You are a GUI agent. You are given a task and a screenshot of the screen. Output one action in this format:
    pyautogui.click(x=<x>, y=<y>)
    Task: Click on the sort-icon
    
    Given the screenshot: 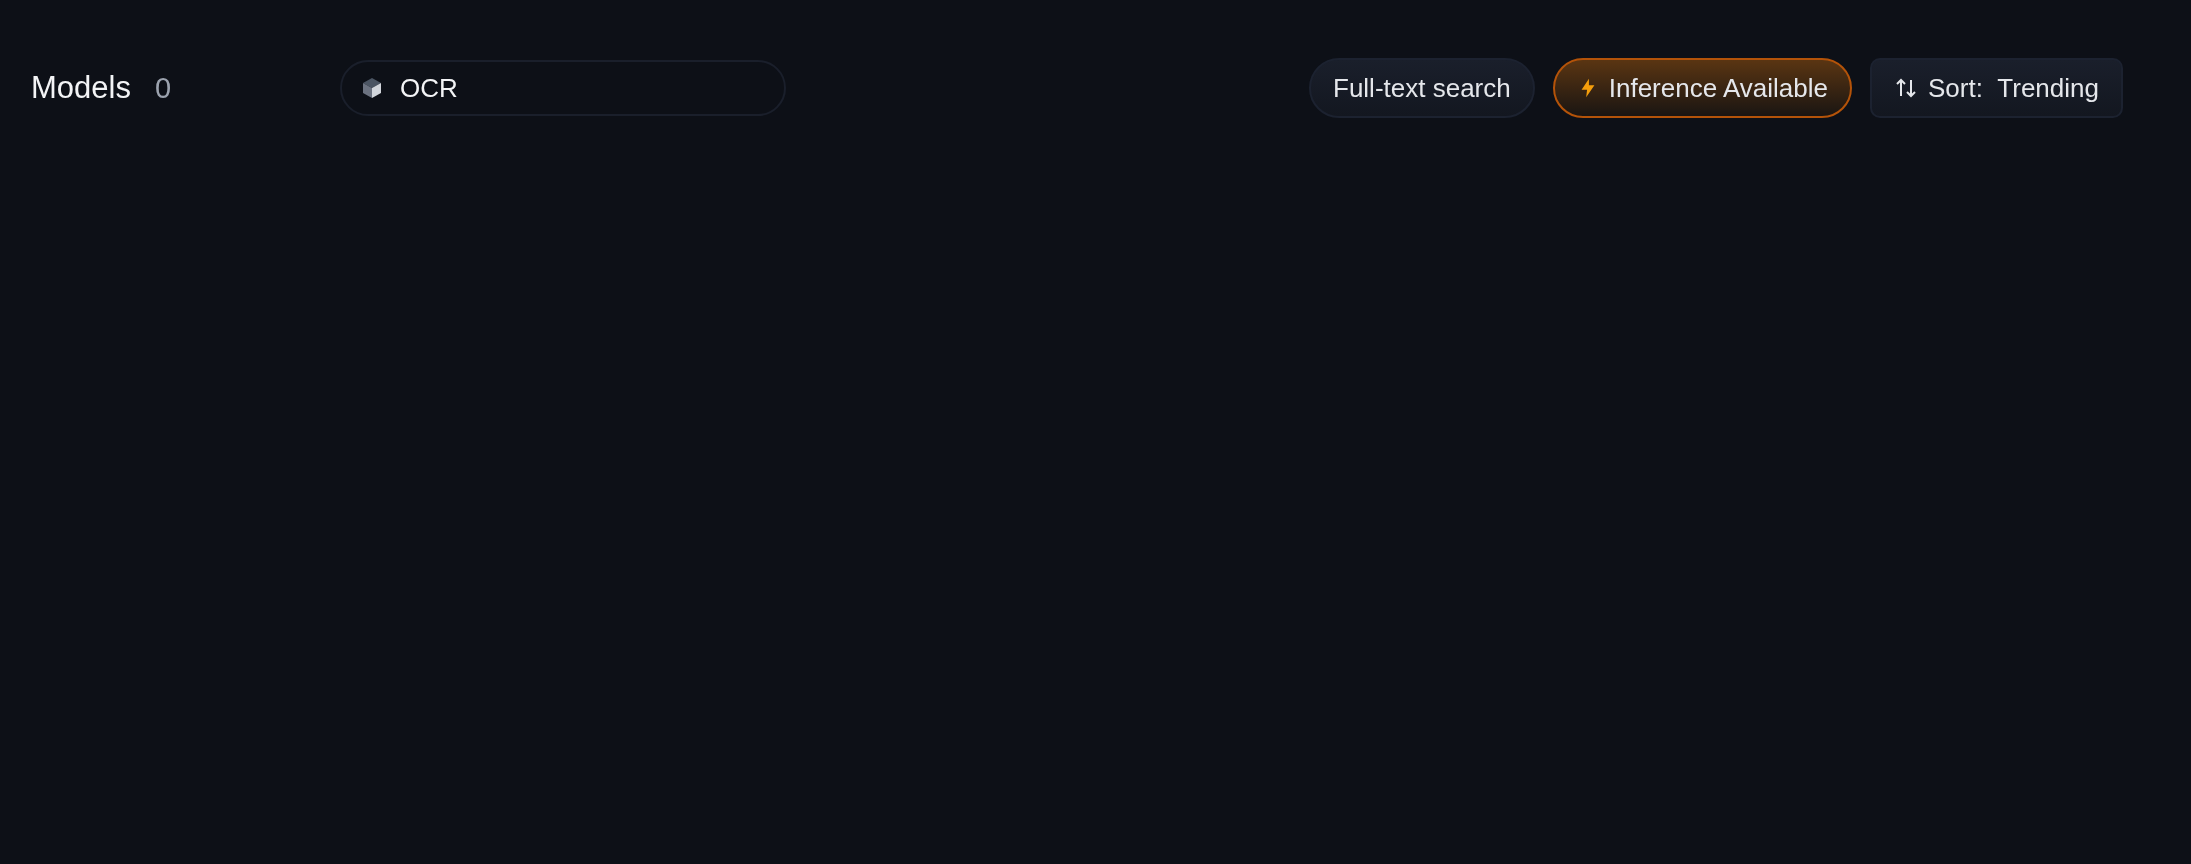 What is the action you would take?
    pyautogui.click(x=1906, y=88)
    